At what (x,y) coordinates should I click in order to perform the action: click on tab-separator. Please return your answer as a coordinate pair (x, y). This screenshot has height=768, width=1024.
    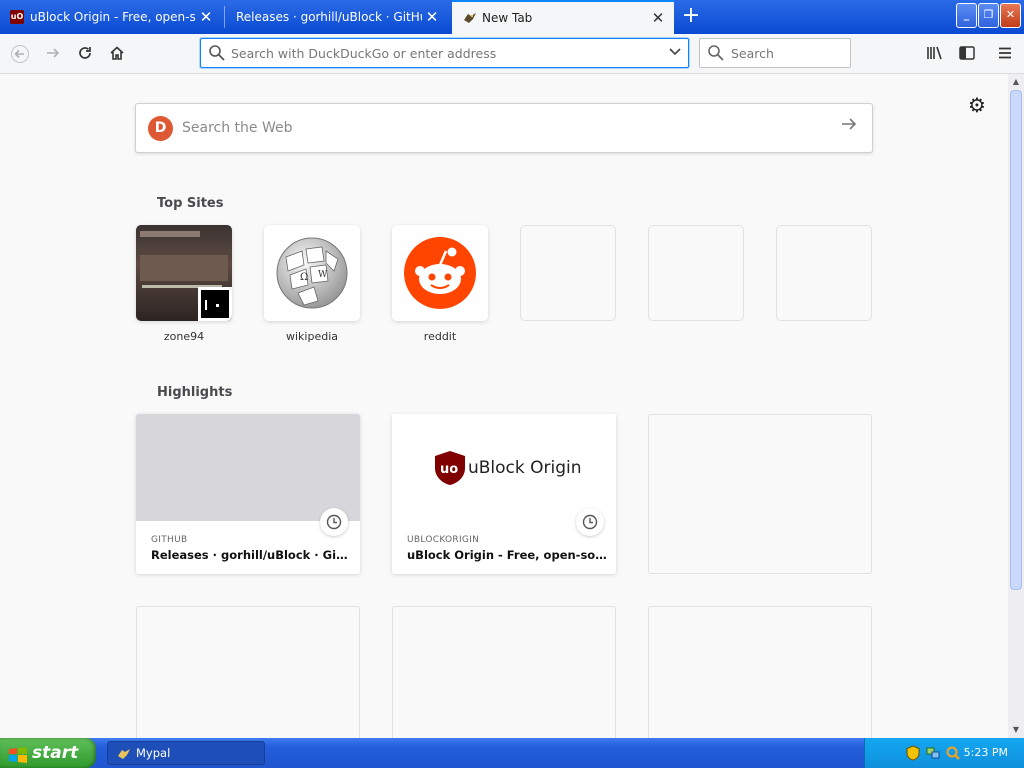
    Looking at the image, I should click on (224, 17).